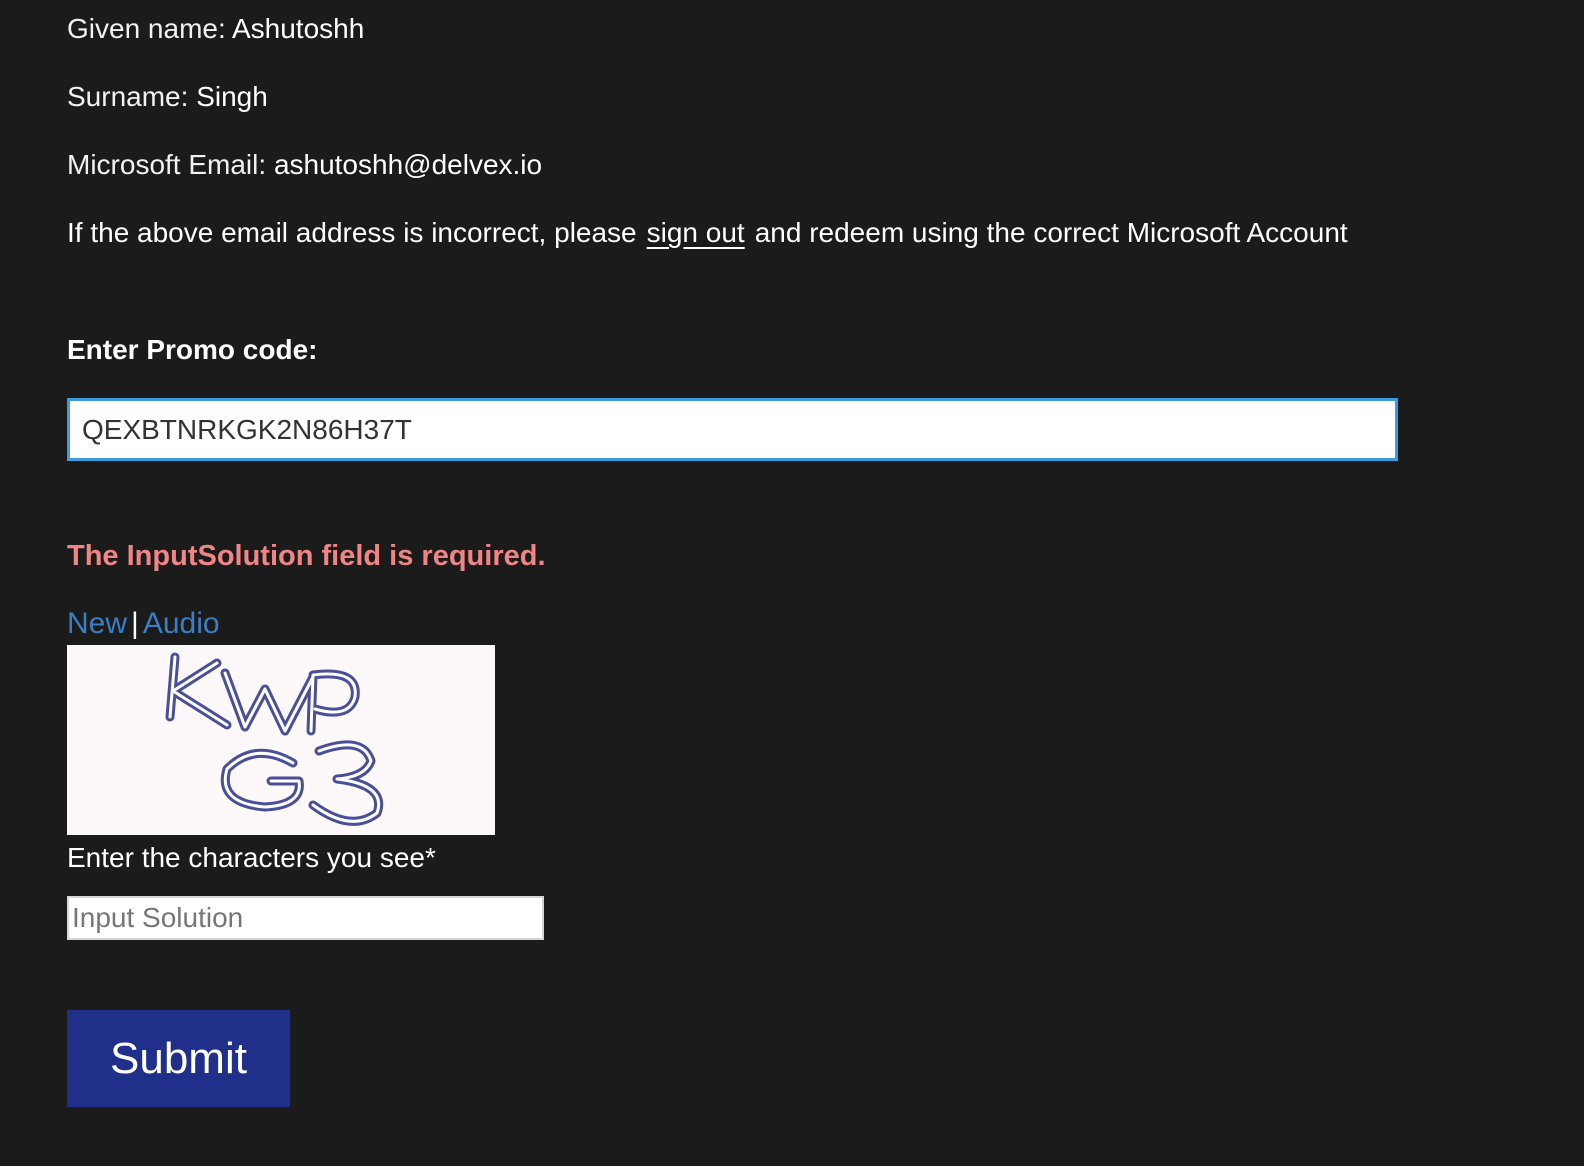 The height and width of the screenshot is (1166, 1584). Describe the element at coordinates (298, 28) in the screenshot. I see `given-name-value: Ashutoshh` at that location.